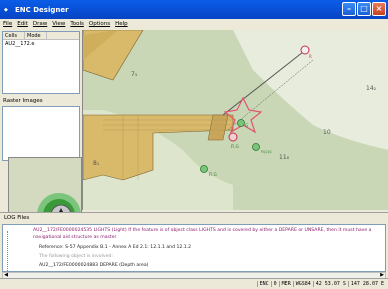 This screenshot has width=388, height=289. What do you see at coordinates (76, 256) in the screenshot?
I see `log-entry-involved: The following object is involved:` at bounding box center [76, 256].